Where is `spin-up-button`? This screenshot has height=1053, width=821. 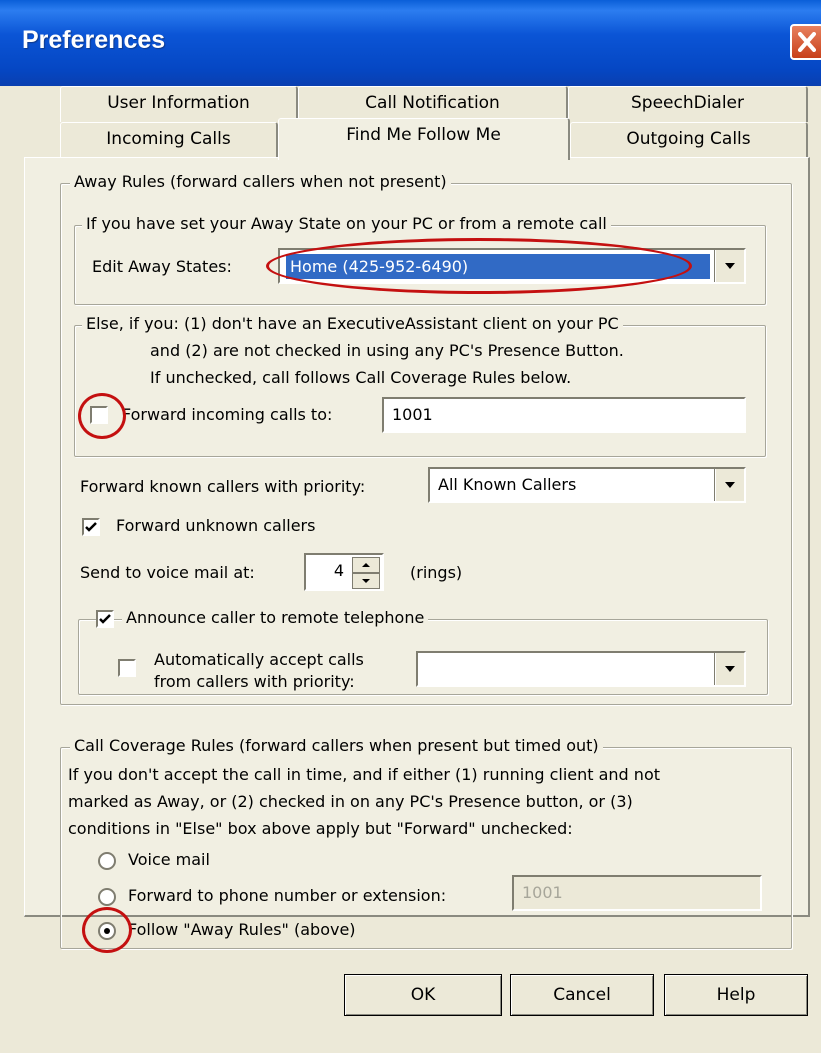 spin-up-button is located at coordinates (366, 565).